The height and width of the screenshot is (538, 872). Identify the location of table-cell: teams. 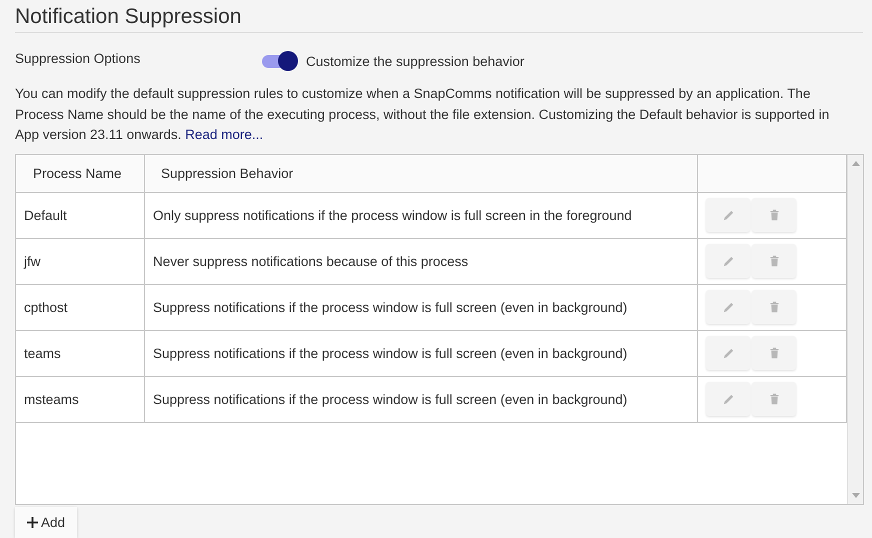
(80, 353).